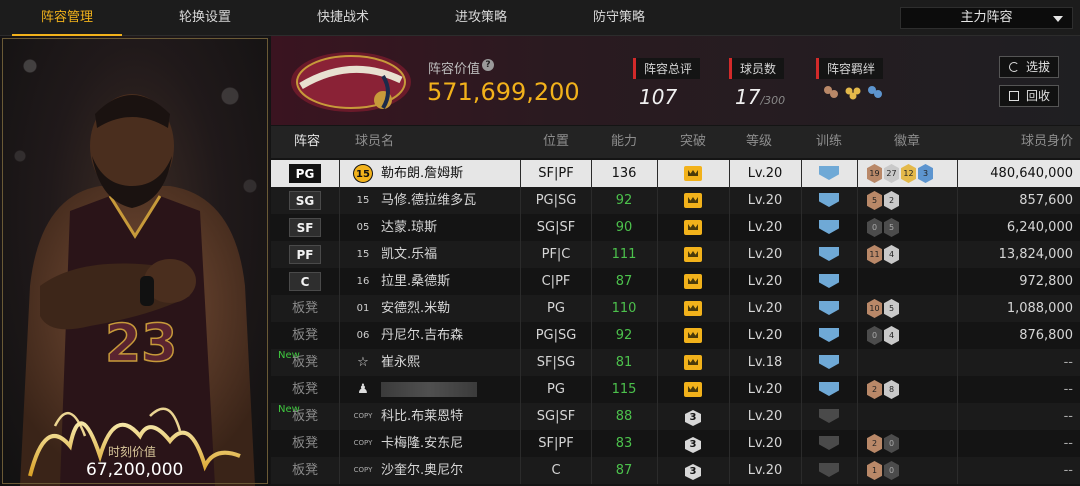 The width and height of the screenshot is (1080, 486). Describe the element at coordinates (431, 389) in the screenshot. I see `player-name-cell: ♟` at that location.